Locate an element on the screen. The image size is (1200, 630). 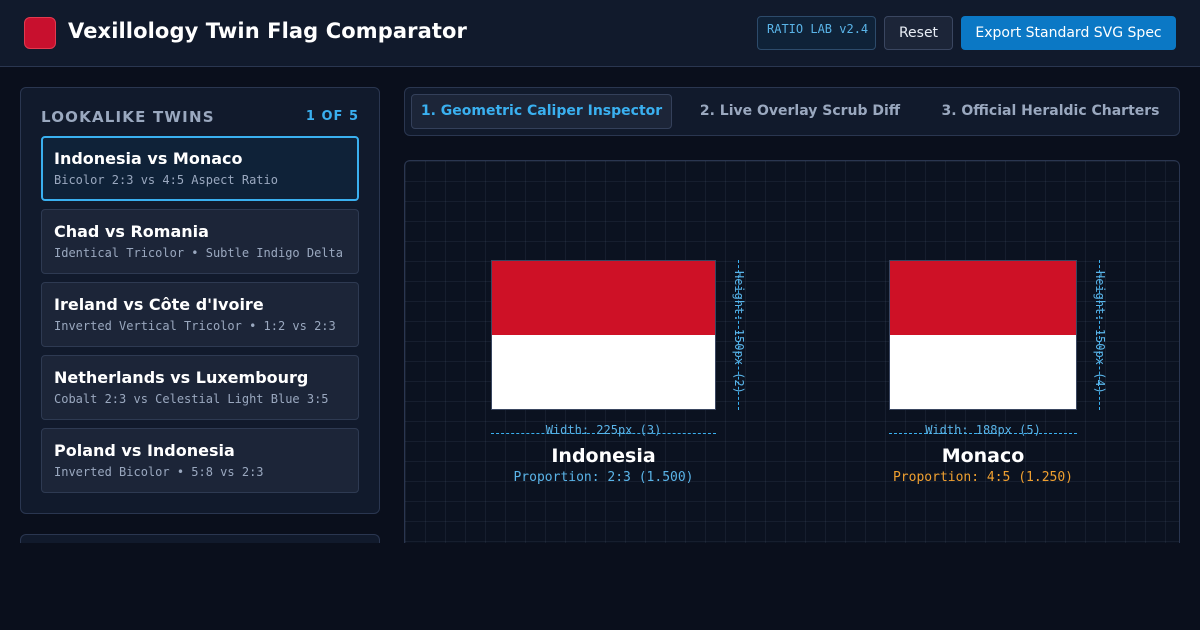
twin-subtitle: Cobalt 2:3 vs Celestial Light Blue 3:5 is located at coordinates (191, 399).